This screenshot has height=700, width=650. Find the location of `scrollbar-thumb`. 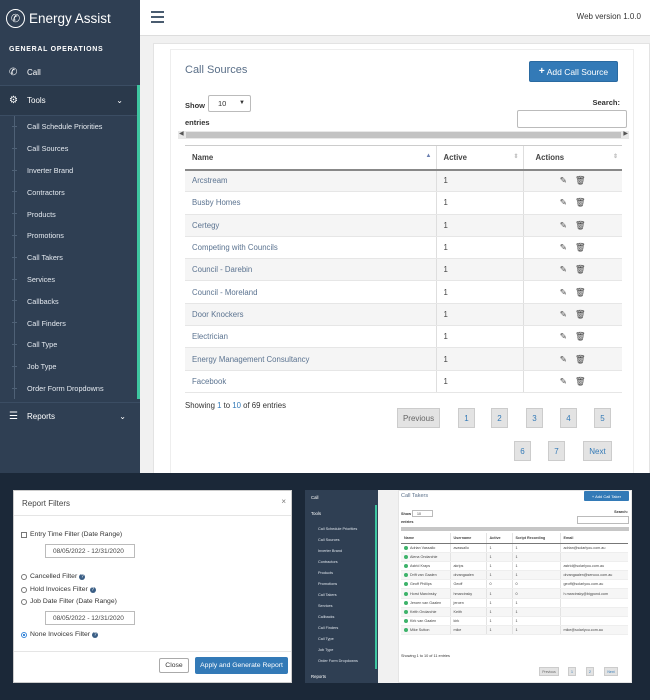

scrollbar-thumb is located at coordinates (403, 135).